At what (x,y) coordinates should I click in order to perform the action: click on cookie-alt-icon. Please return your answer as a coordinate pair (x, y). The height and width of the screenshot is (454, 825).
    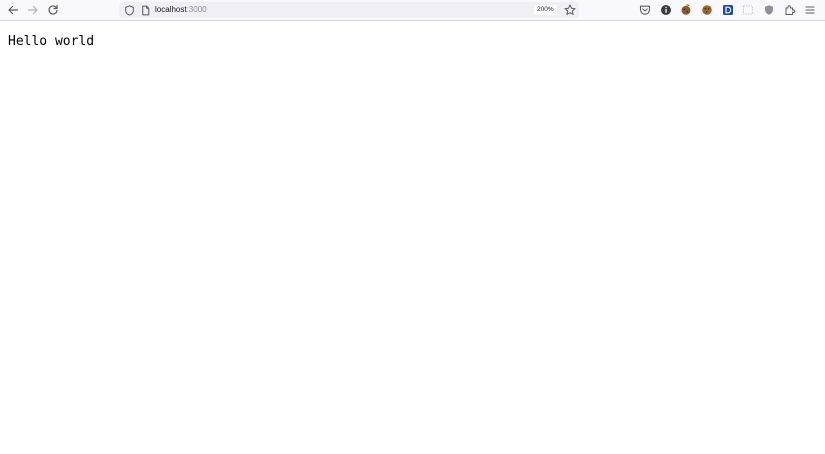
    Looking at the image, I should click on (707, 10).